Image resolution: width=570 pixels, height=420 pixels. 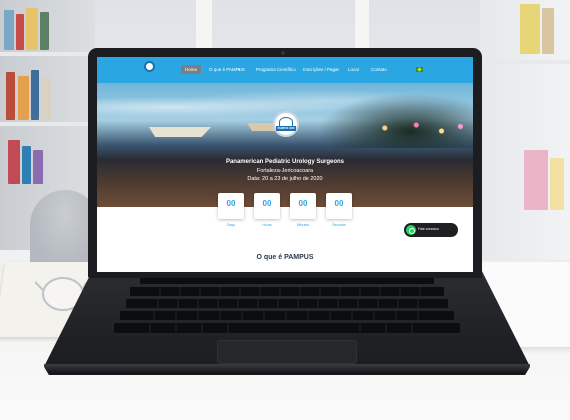 I want to click on laptop-base-edge, so click(x=287, y=369).